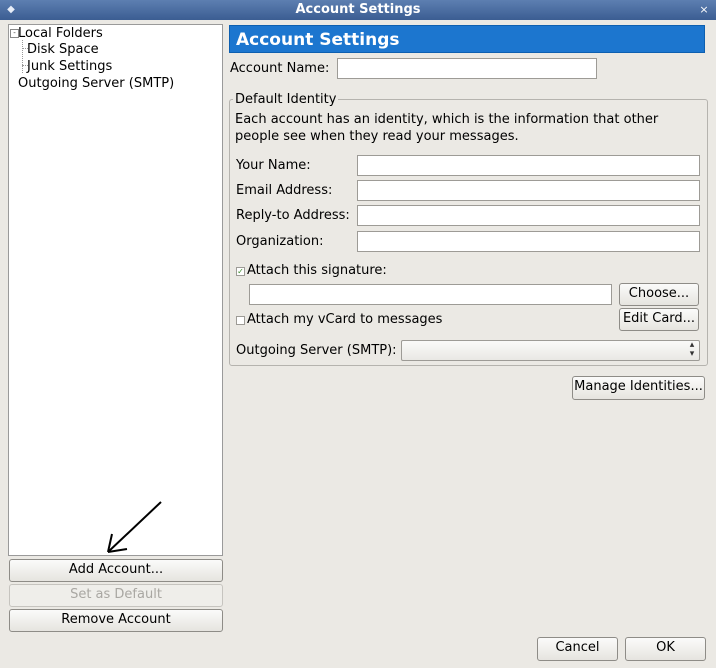 Image resolution: width=716 pixels, height=668 pixels. What do you see at coordinates (528, 165) in the screenshot?
I see `your-name-input` at bounding box center [528, 165].